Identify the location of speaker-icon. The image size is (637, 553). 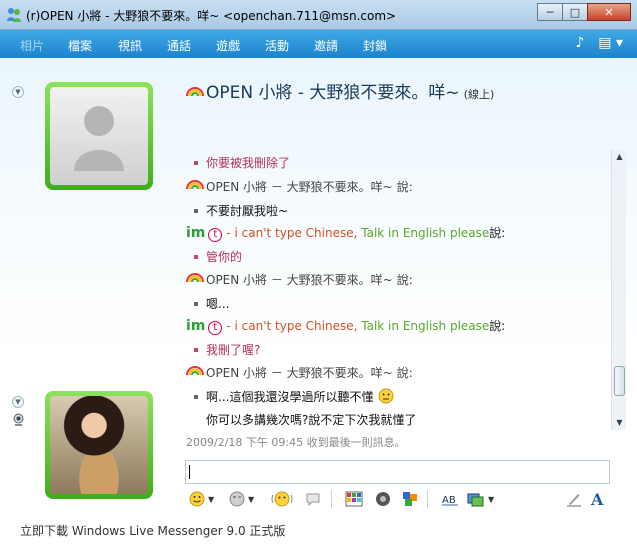
(383, 499).